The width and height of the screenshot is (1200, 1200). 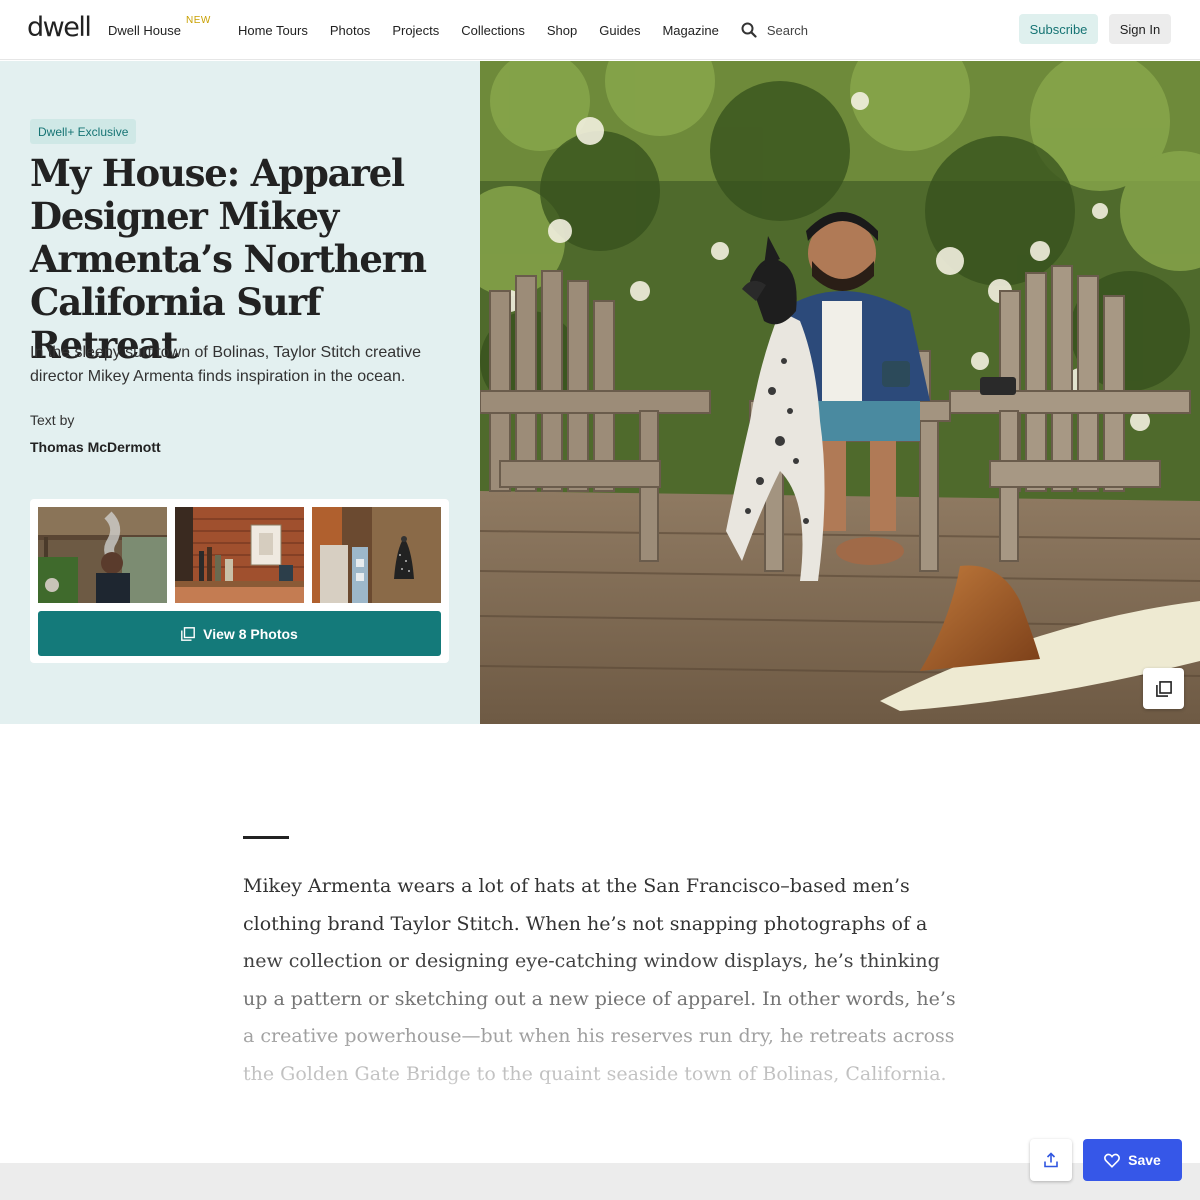 I want to click on share-button, so click(x=1051, y=1160).